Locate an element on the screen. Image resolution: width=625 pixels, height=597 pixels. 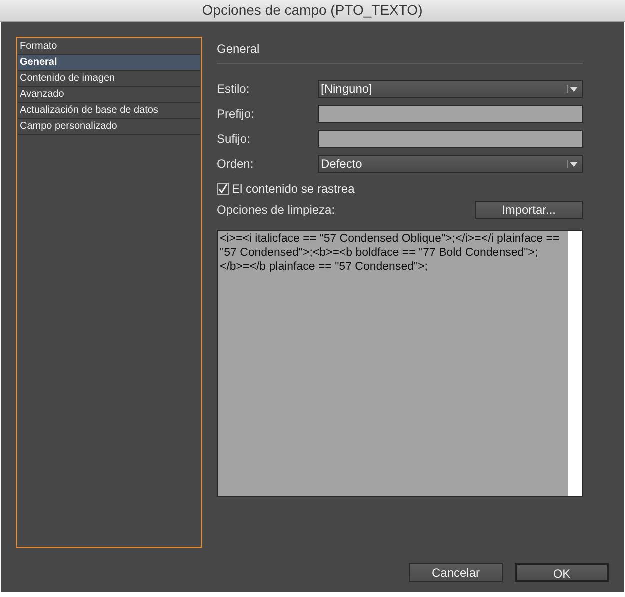
checkmark-icon is located at coordinates (223, 189).